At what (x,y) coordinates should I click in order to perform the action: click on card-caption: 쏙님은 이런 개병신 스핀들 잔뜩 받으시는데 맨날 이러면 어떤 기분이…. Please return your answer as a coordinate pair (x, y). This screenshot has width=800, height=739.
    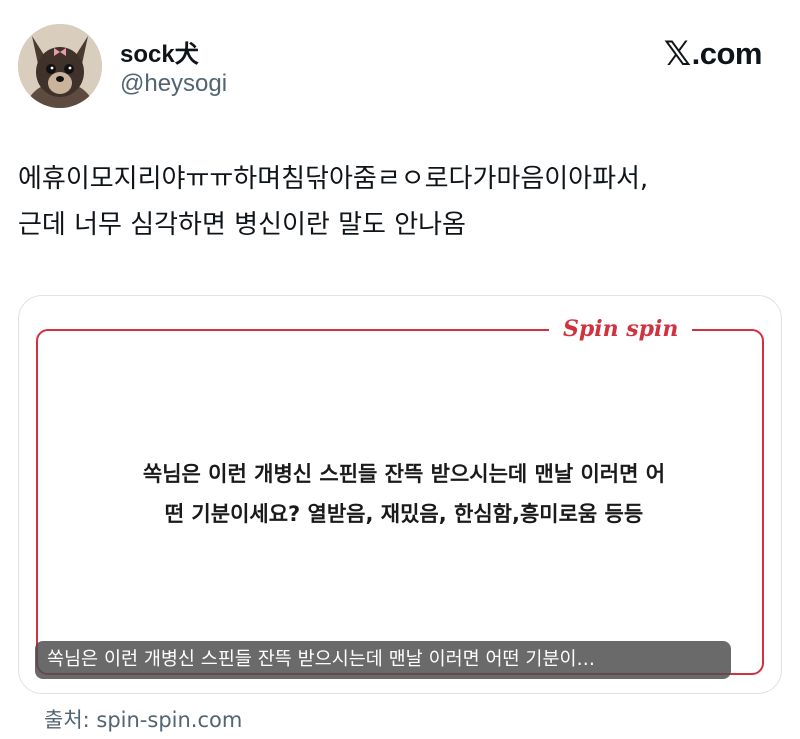
    Looking at the image, I should click on (383, 660).